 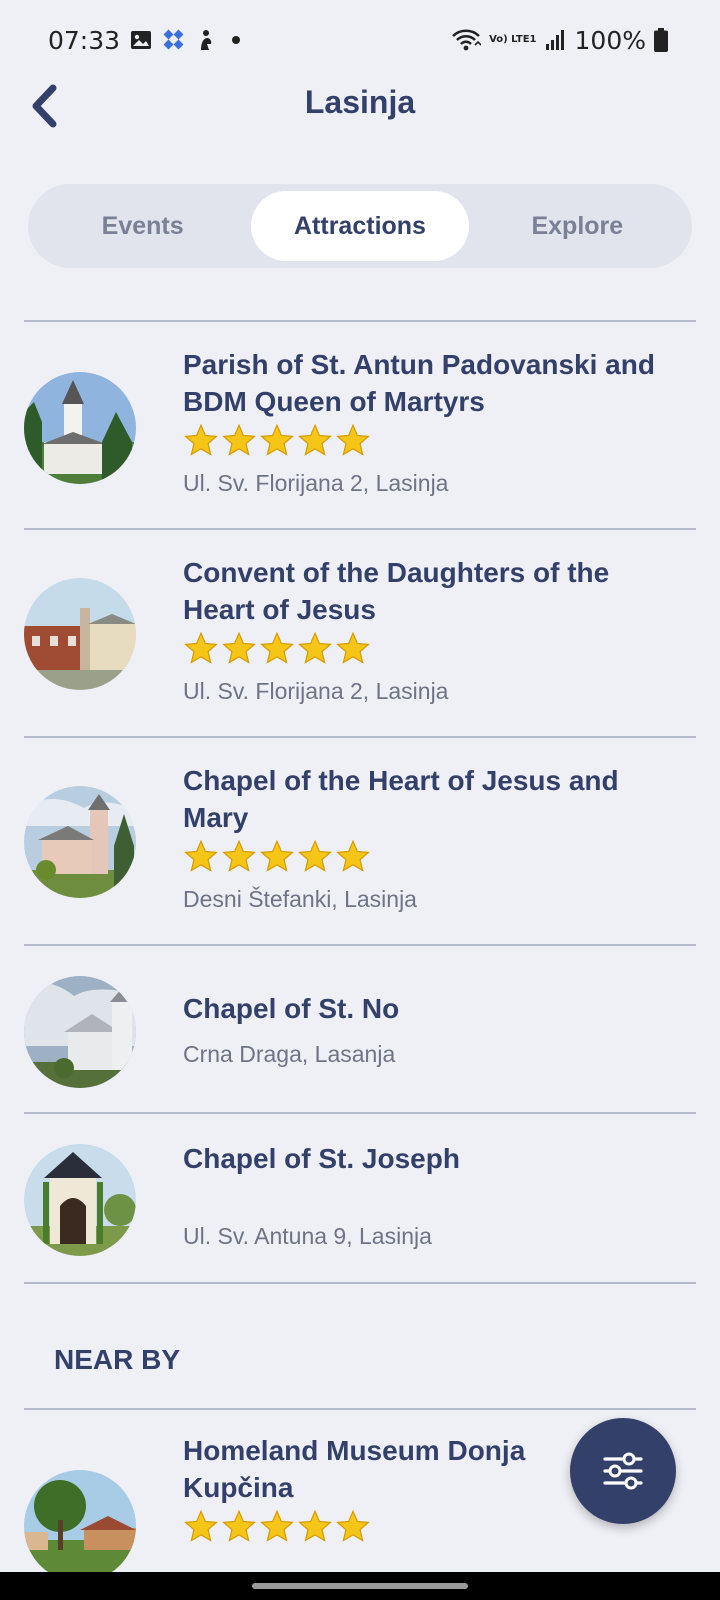 I want to click on sliders-icon, so click(x=623, y=1471).